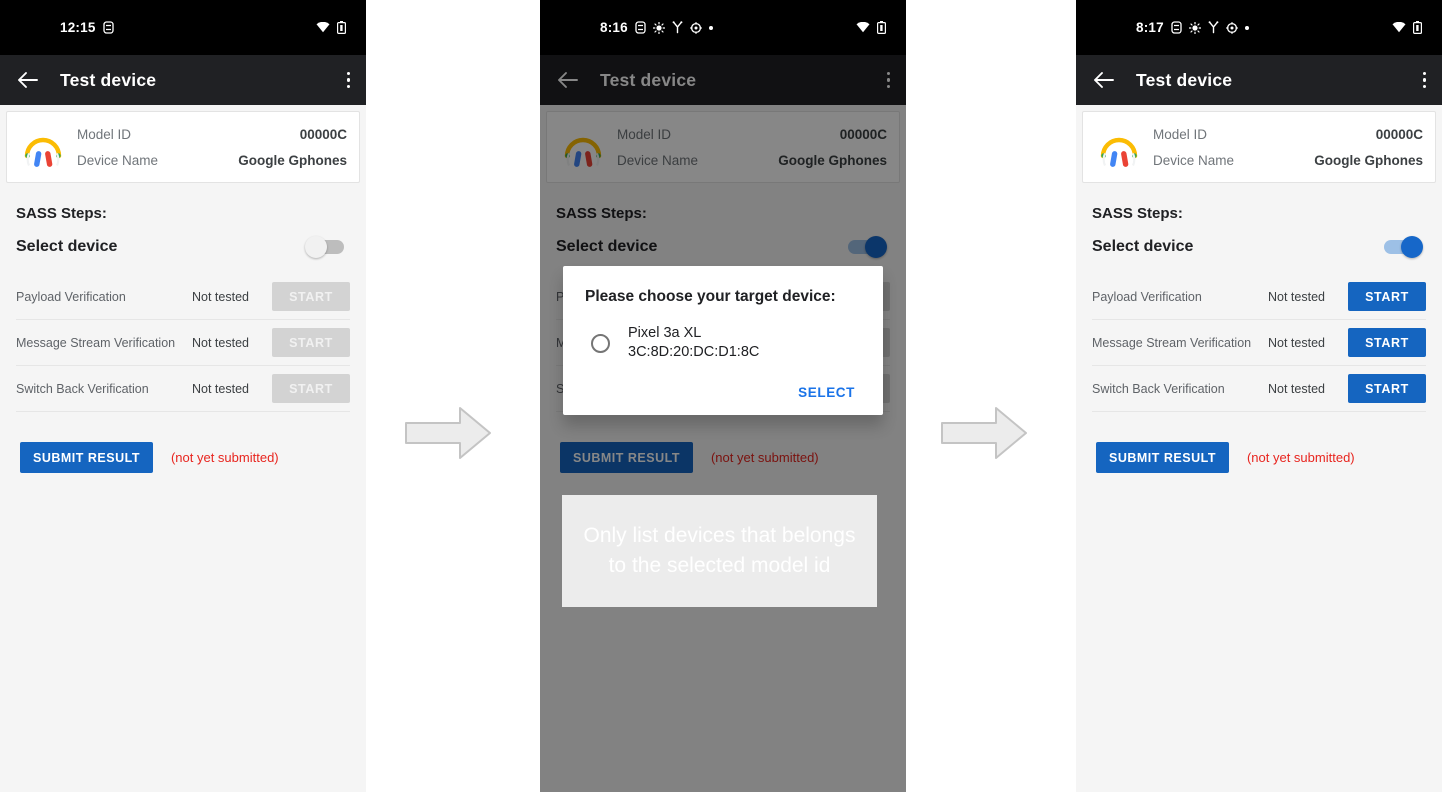 Image resolution: width=1444 pixels, height=792 pixels. I want to click on radio-button-icon, so click(600, 343).